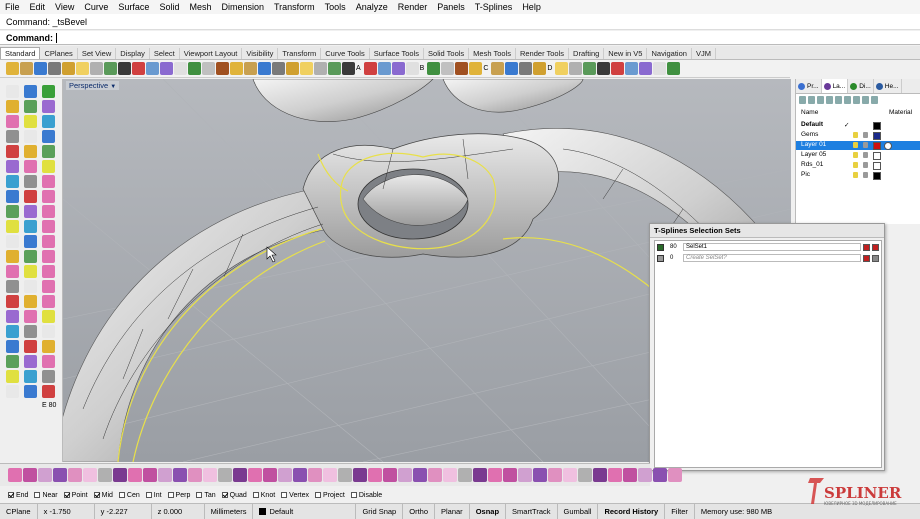  Describe the element at coordinates (330, 495) in the screenshot. I see `osnap-project: Project` at that location.